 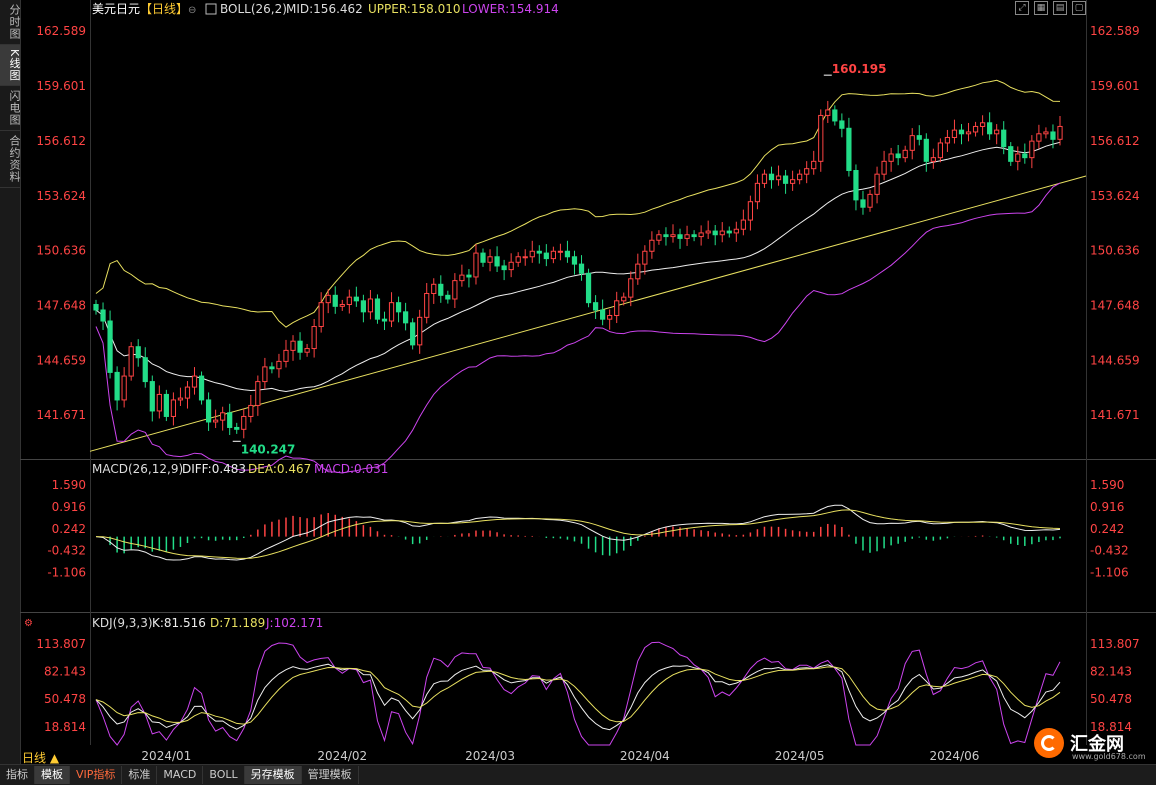 I want to click on kdj-d: D:71.189, so click(x=237, y=623).